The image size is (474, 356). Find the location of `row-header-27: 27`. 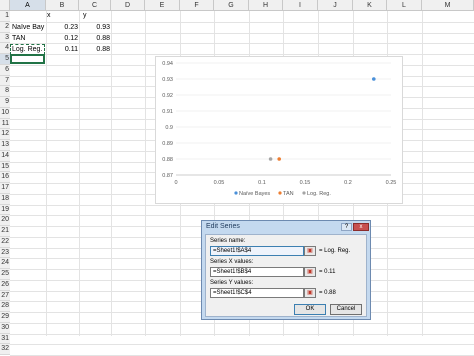

row-header-27: 27 is located at coordinates (5, 296).